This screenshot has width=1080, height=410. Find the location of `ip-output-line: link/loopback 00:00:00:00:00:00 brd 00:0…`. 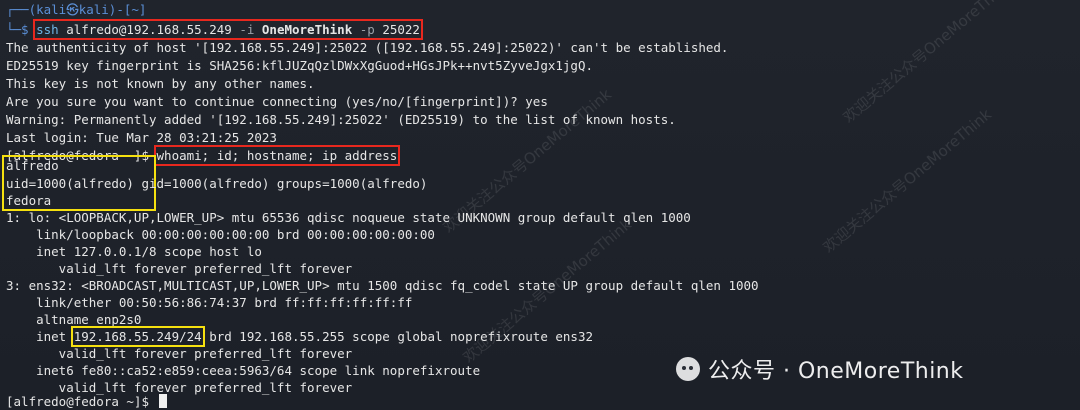

ip-output-line: link/loopback 00:00:00:00:00:00 brd 00:0… is located at coordinates (220, 234).